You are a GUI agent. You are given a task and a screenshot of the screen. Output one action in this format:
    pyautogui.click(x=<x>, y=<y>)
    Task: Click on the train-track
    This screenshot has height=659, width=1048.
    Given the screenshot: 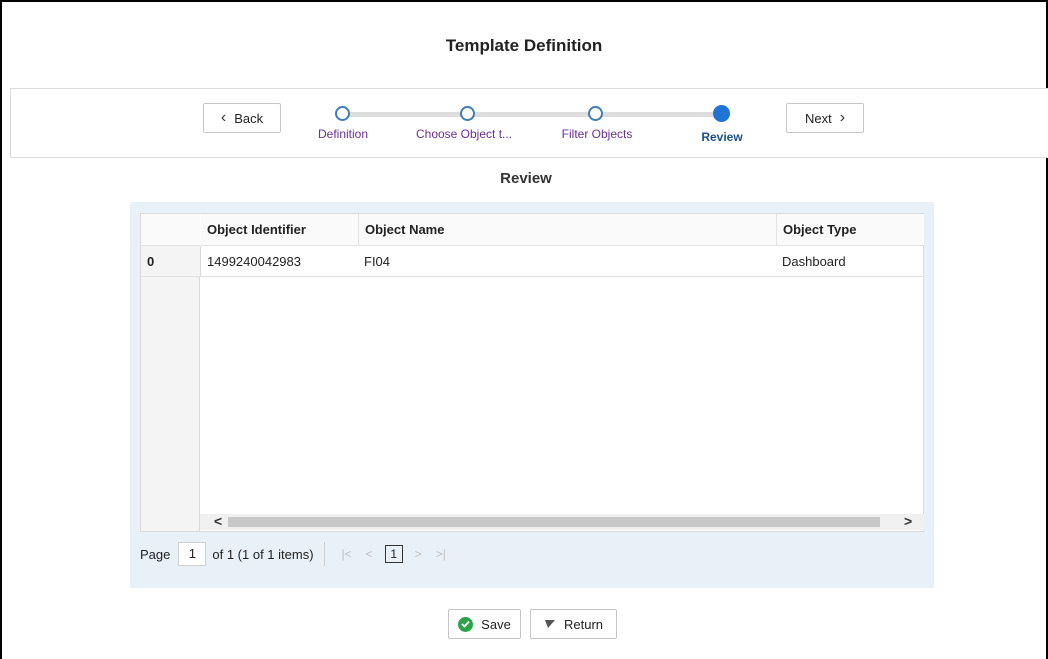 What is the action you would take?
    pyautogui.click(x=533, y=114)
    